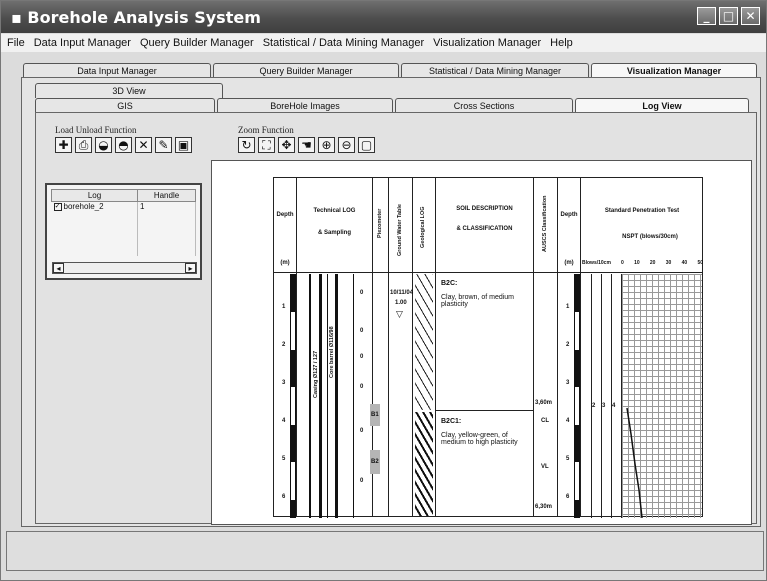  I want to click on add-icon: ✚, so click(63, 145).